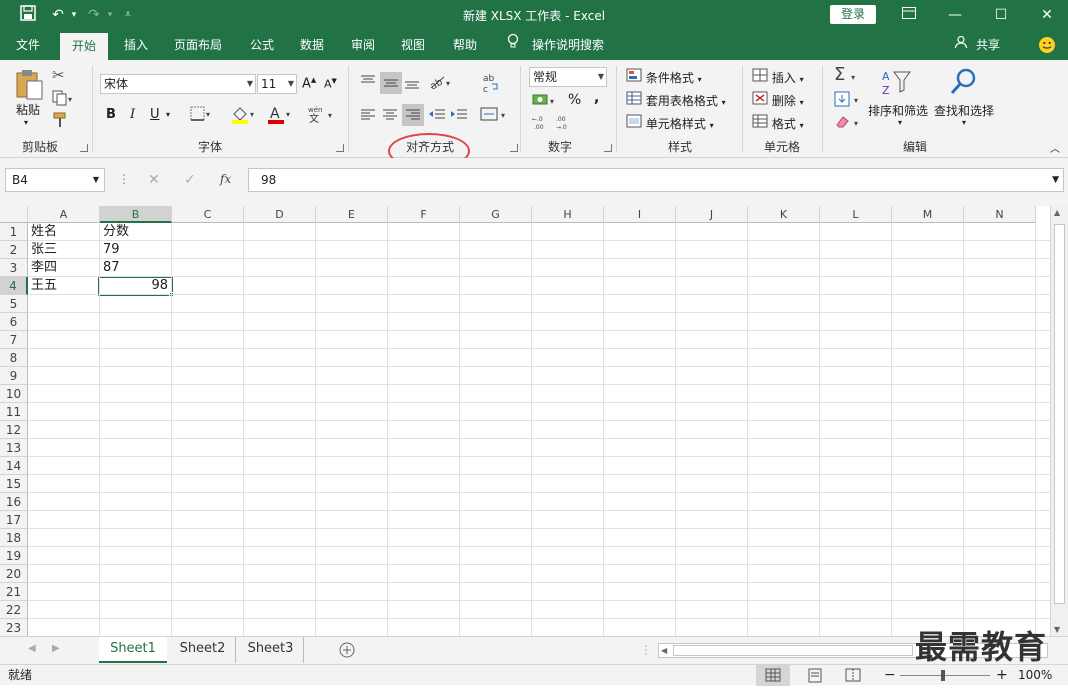 Image resolution: width=1068 pixels, height=693 pixels. What do you see at coordinates (574, 100) in the screenshot?
I see `percent-style-button: %` at bounding box center [574, 100].